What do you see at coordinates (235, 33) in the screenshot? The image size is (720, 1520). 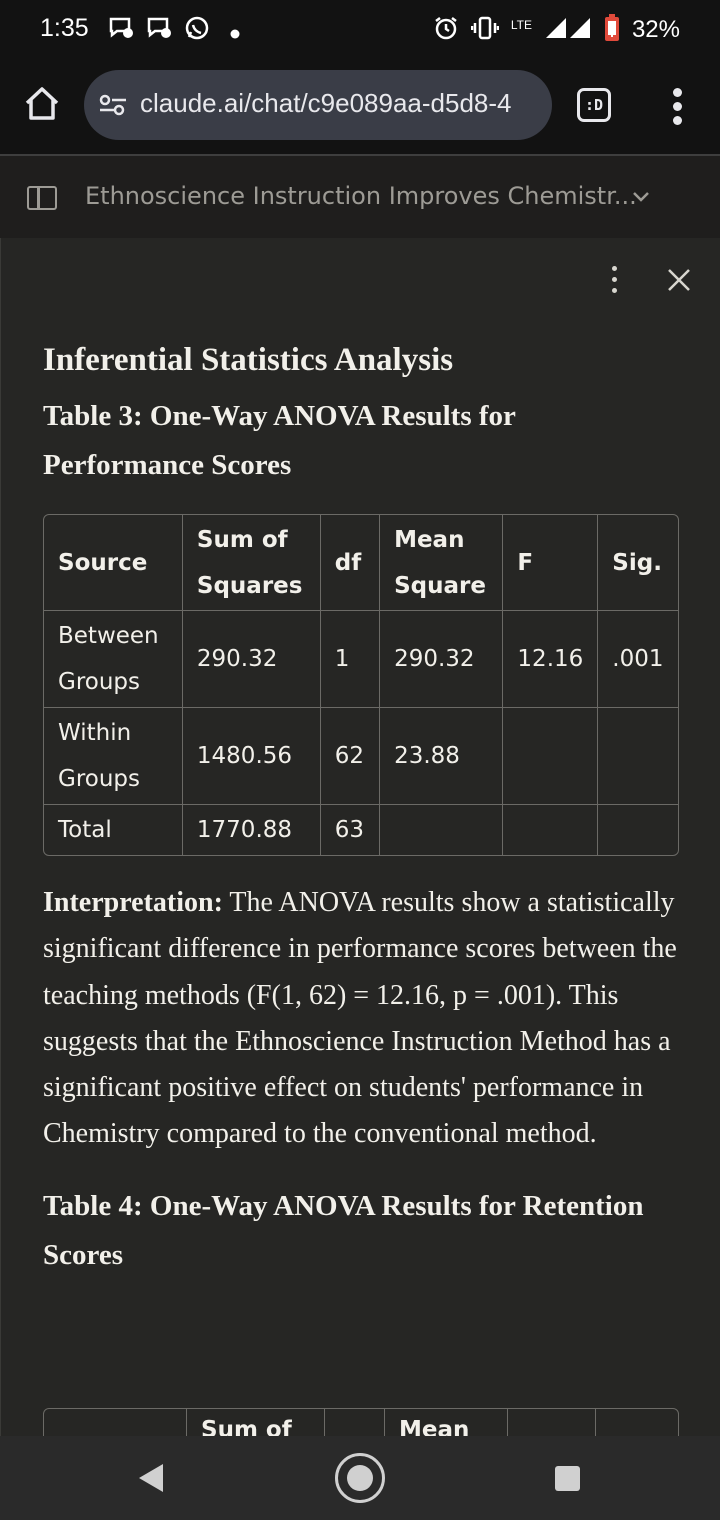 I see `dot-icon` at bounding box center [235, 33].